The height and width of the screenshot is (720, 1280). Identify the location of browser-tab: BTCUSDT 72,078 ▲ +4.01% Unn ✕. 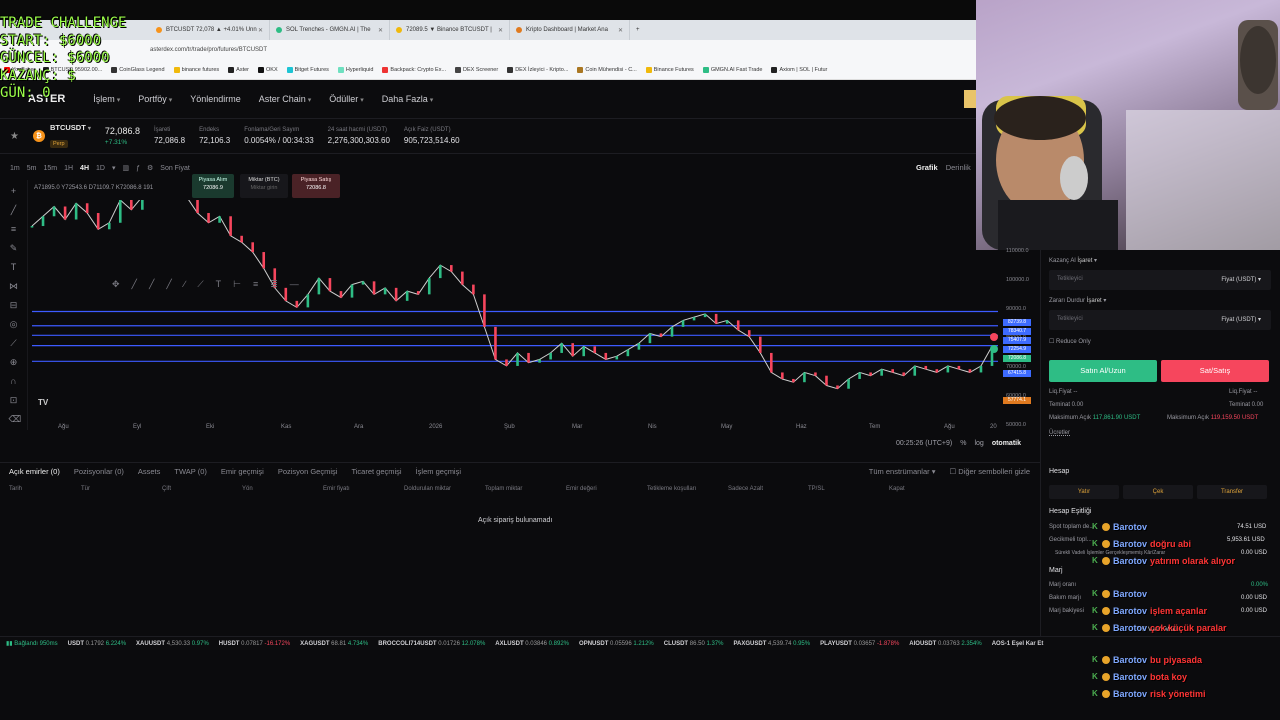
(210, 30).